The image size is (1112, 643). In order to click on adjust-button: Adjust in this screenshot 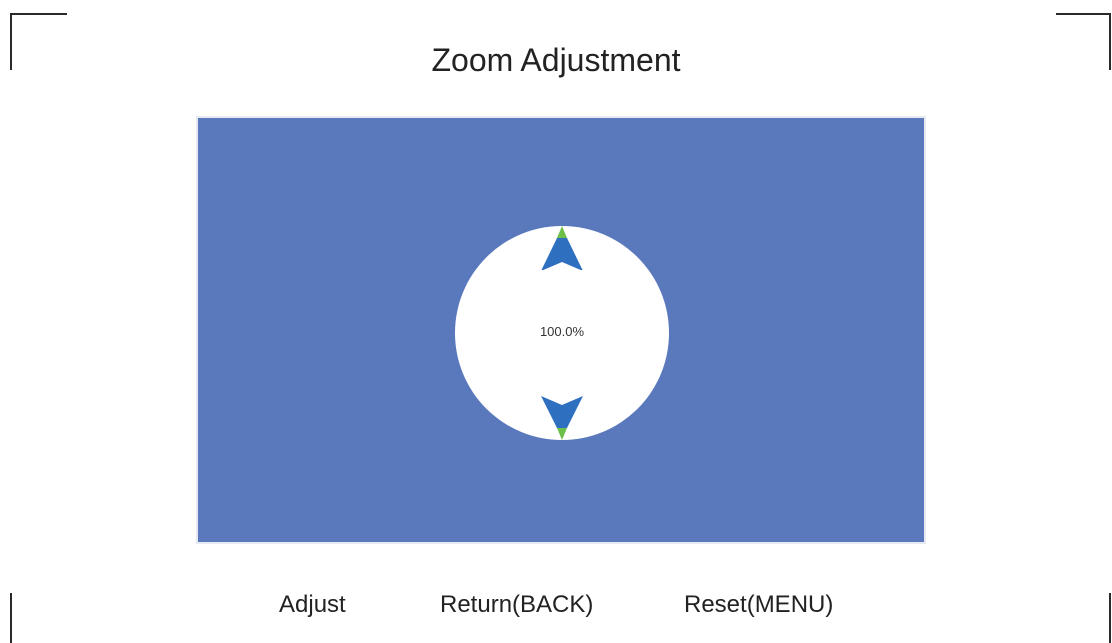, I will do `click(312, 605)`.